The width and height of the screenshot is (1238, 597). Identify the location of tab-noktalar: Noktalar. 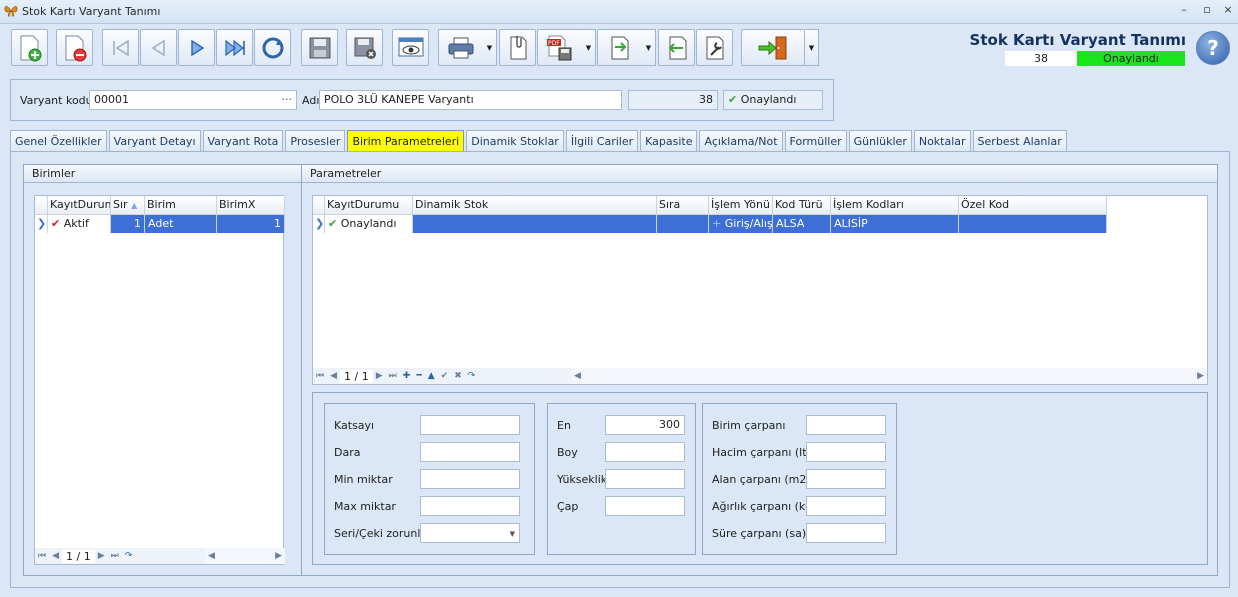
(942, 141).